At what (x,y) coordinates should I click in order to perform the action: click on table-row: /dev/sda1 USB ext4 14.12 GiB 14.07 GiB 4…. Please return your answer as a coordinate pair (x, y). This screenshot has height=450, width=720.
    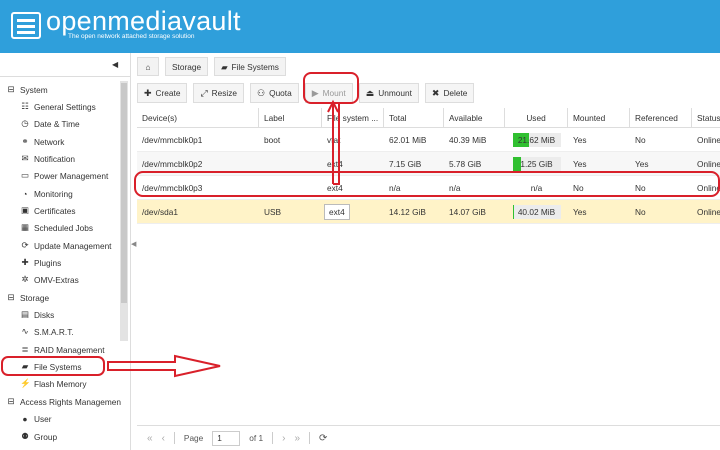
    Looking at the image, I should click on (428, 212).